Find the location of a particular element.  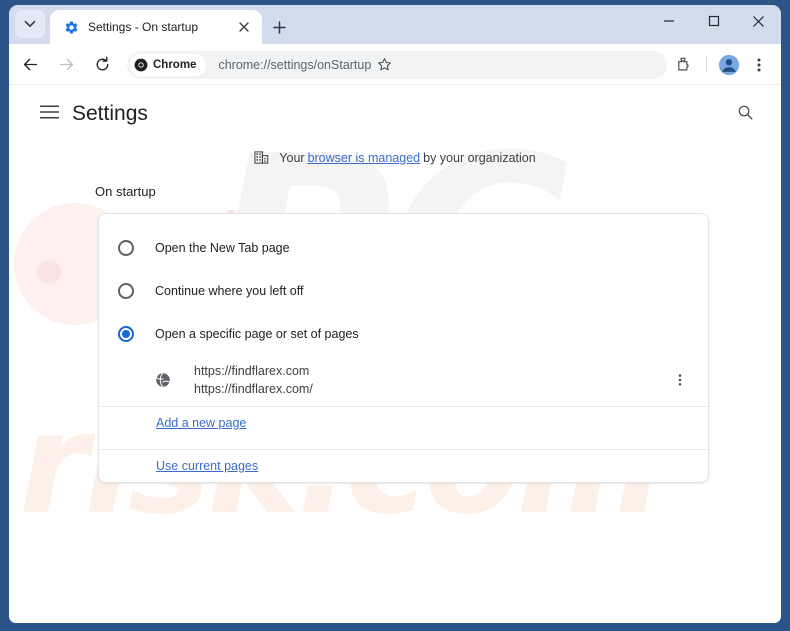

watermark-circle-small is located at coordinates (49, 272).